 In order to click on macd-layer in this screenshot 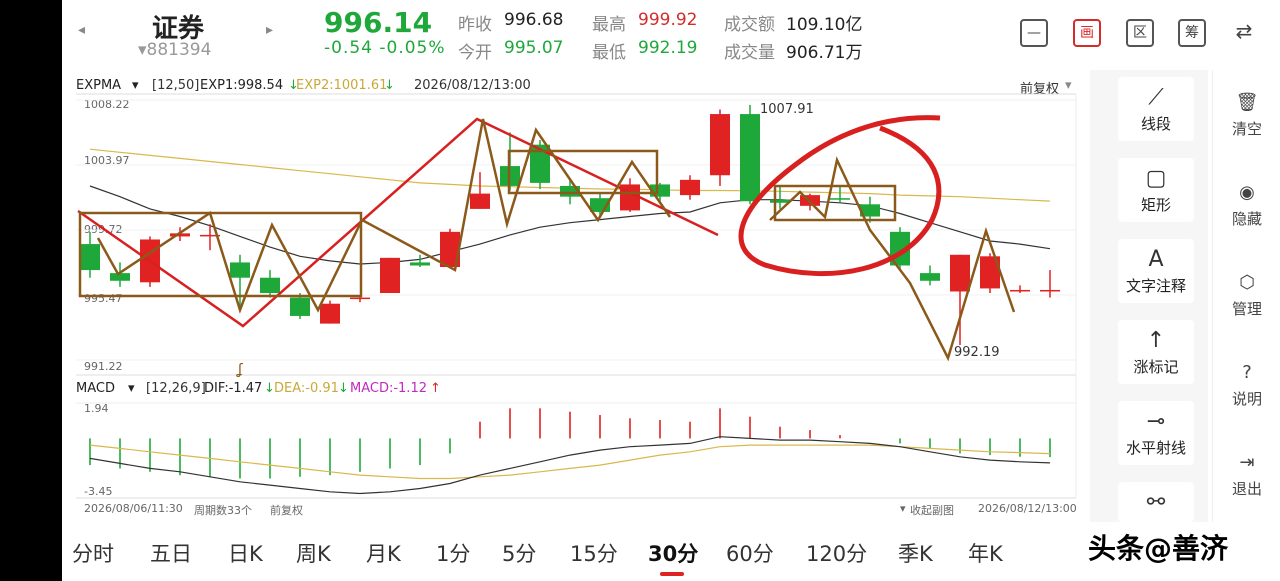, I will do `click(570, 451)`.